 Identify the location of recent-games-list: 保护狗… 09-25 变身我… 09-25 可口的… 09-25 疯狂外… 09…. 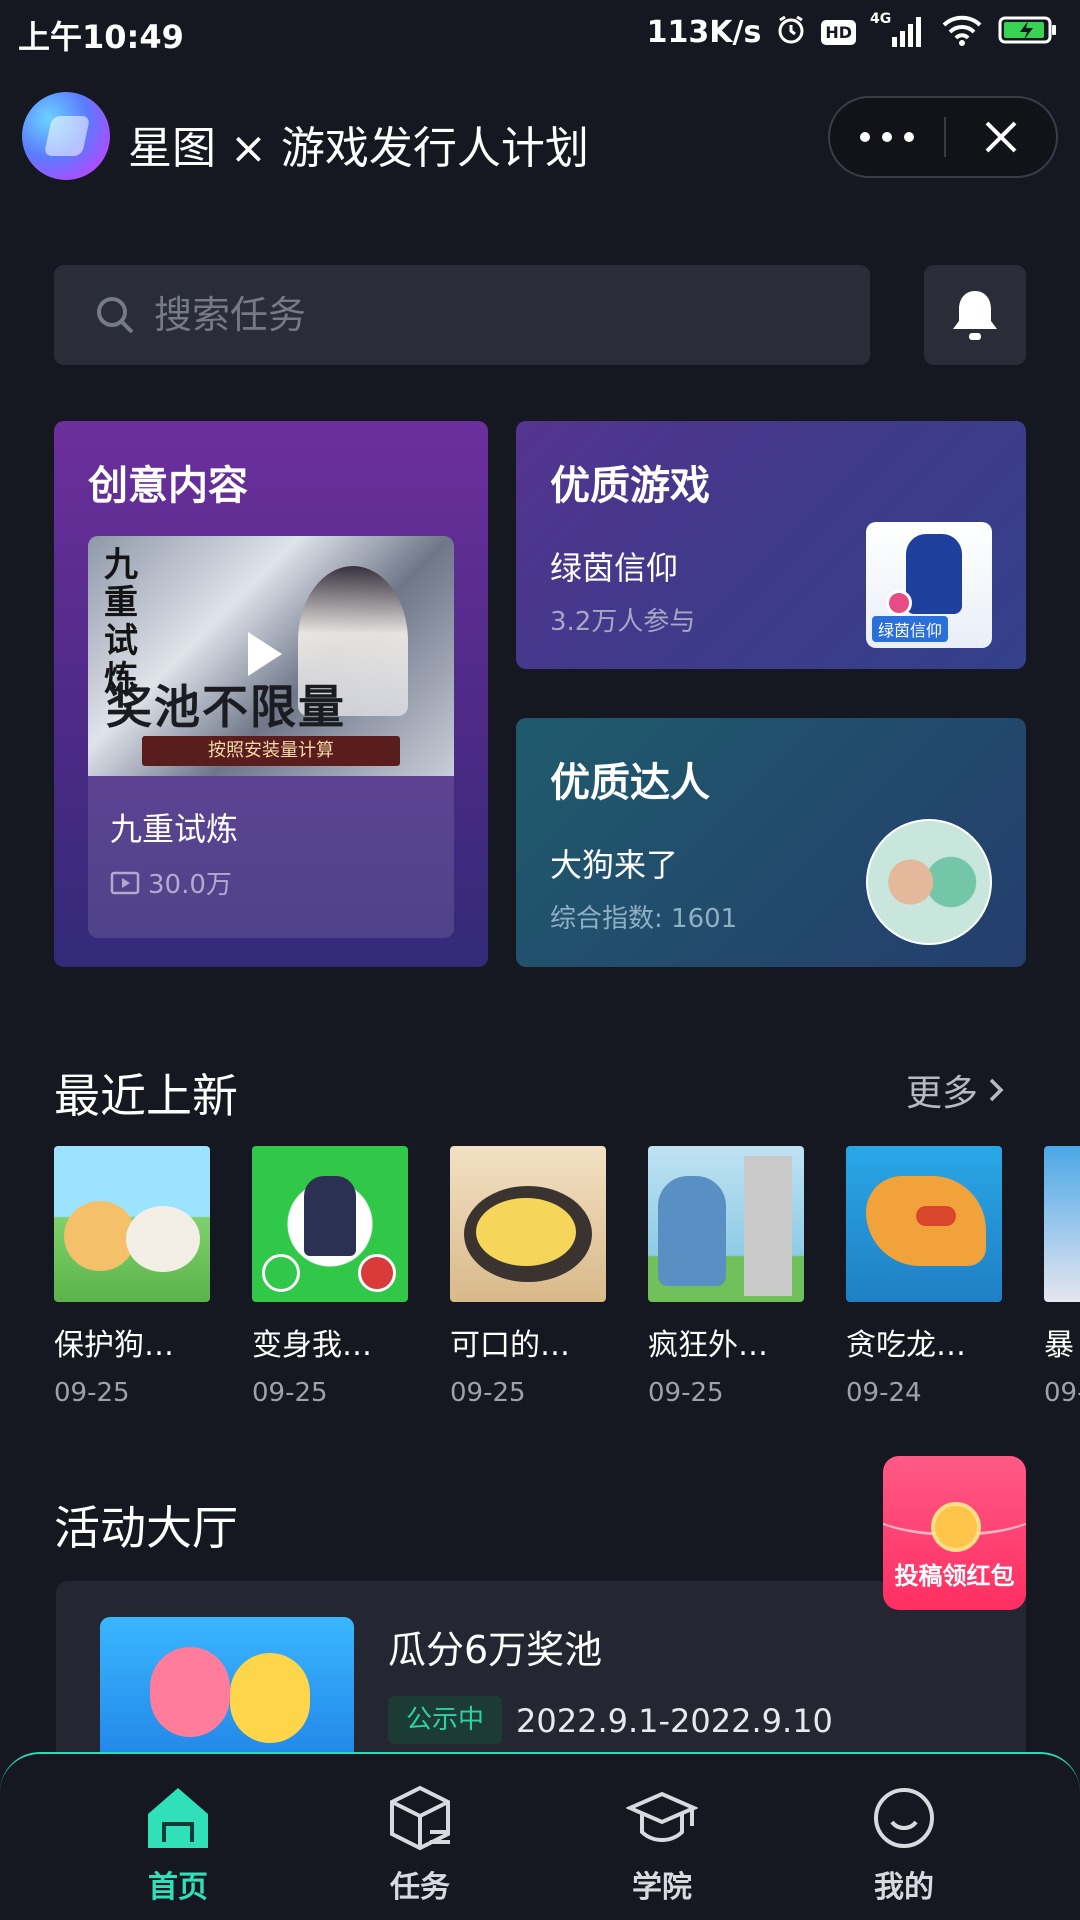
(567, 1276).